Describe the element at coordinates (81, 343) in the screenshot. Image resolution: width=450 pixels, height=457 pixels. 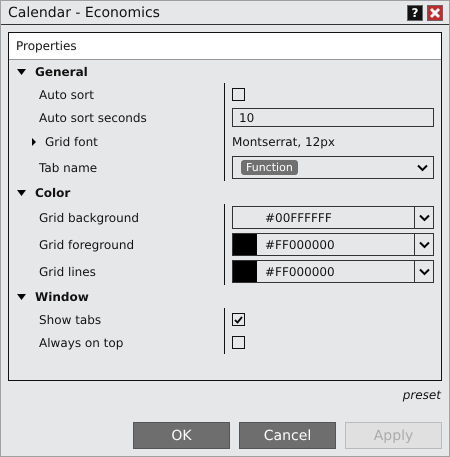
I see `property-label: Always on top` at that location.